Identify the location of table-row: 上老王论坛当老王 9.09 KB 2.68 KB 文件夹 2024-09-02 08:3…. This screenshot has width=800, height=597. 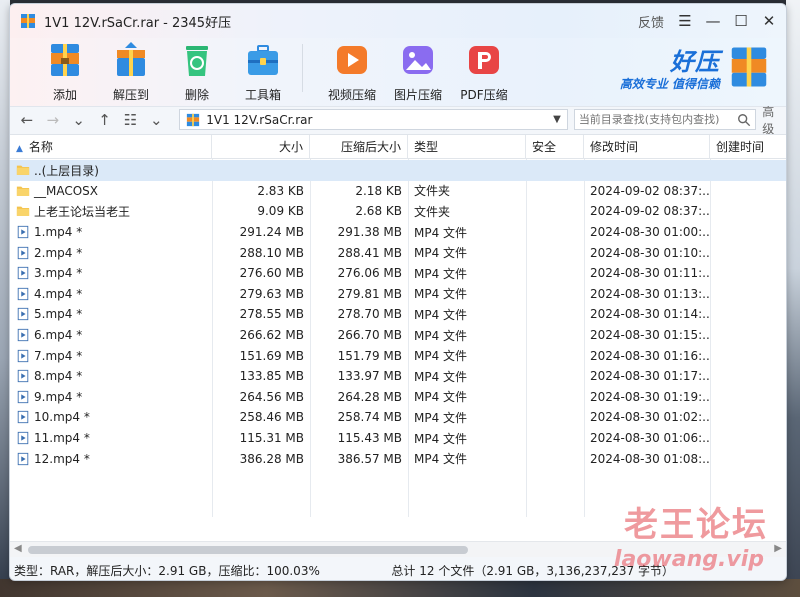
(398, 211).